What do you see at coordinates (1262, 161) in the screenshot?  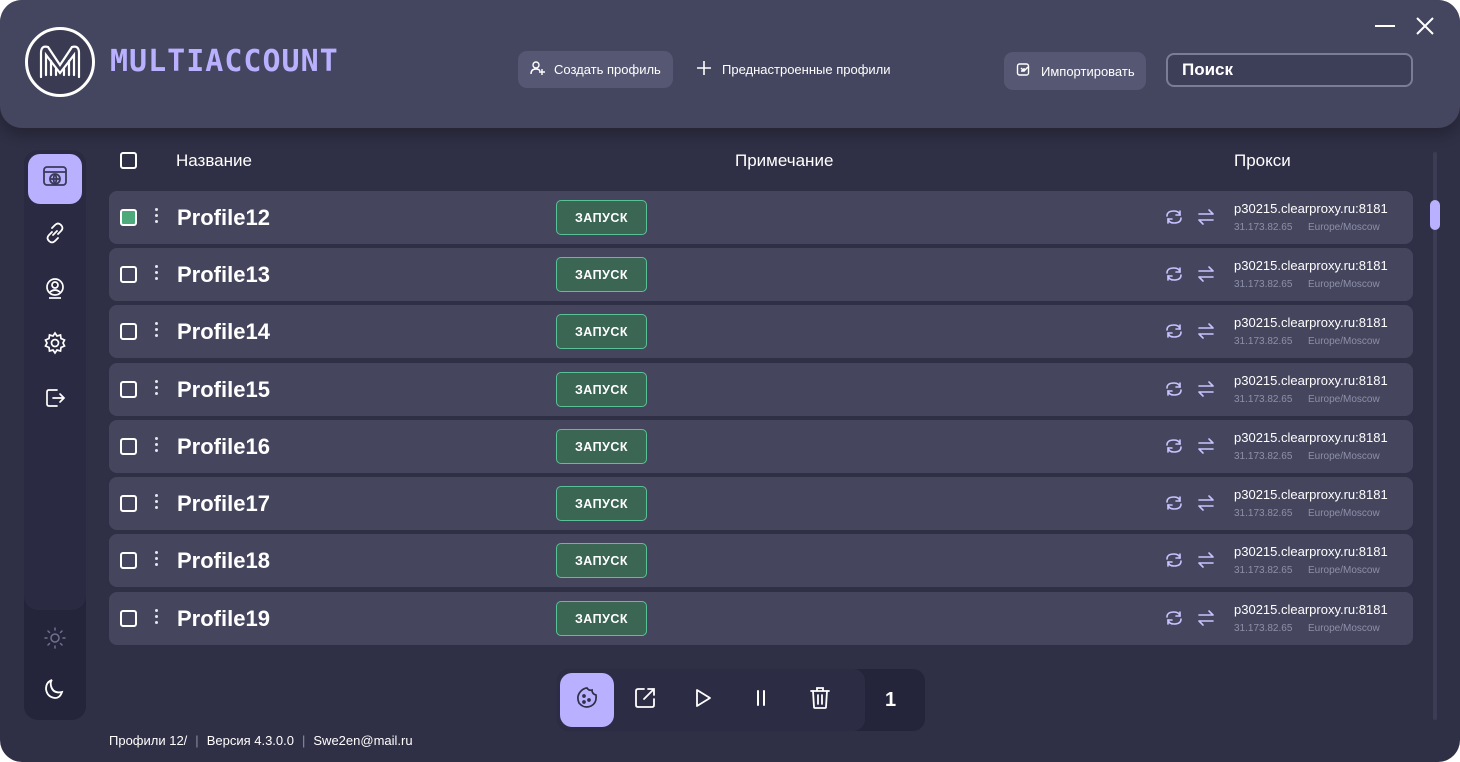 I see `column-header-proxy: Прокси` at bounding box center [1262, 161].